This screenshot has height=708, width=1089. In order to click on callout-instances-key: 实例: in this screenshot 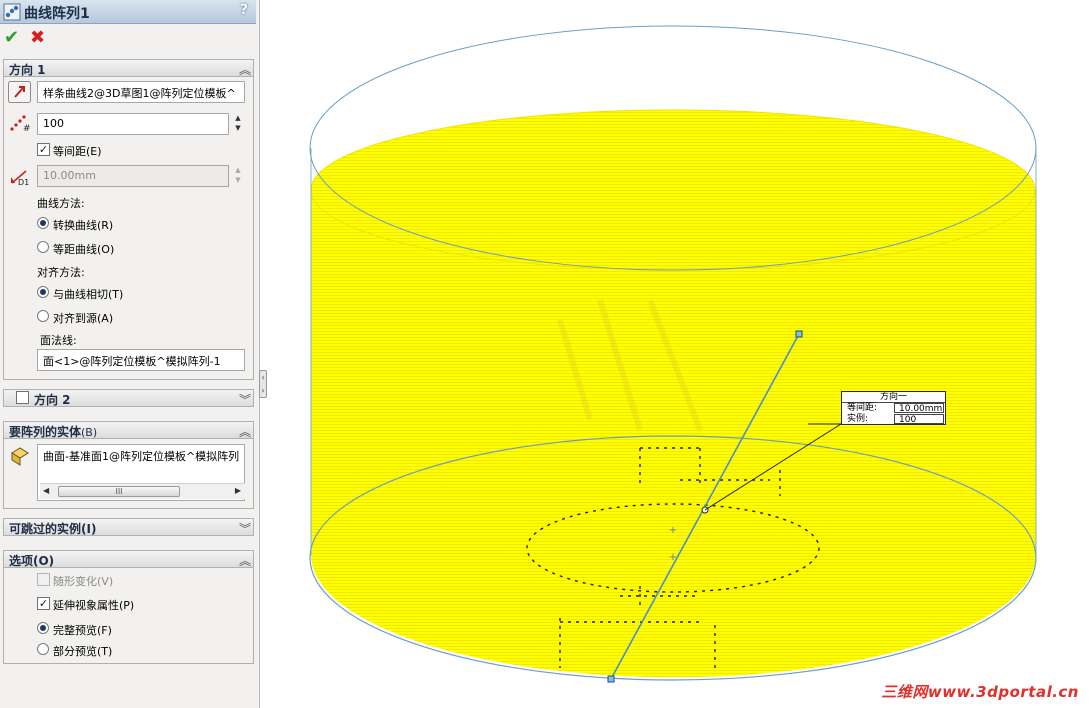, I will do `click(858, 418)`.